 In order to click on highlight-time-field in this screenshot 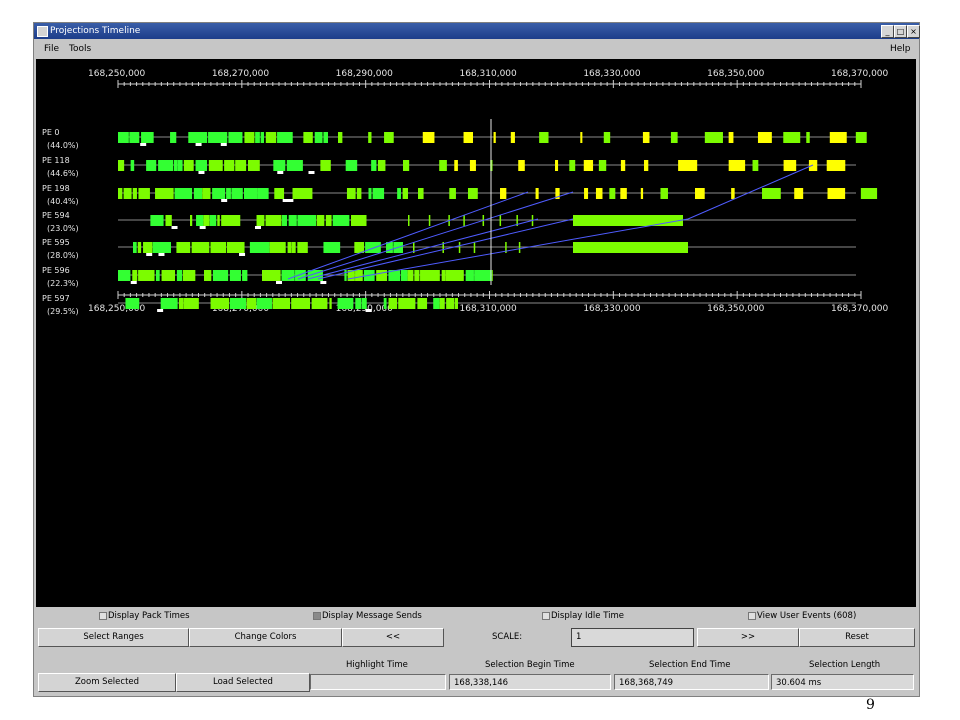, I will do `click(378, 682)`.